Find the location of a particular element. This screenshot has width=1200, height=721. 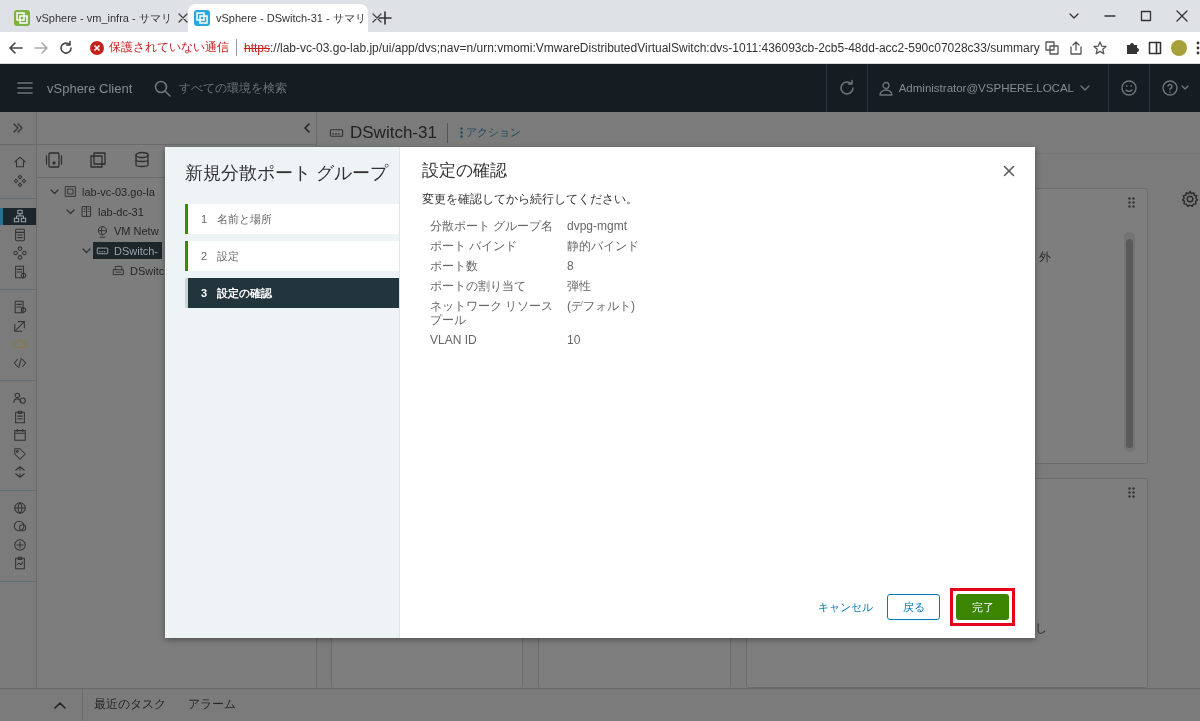

translate-icon is located at coordinates (1051, 47).